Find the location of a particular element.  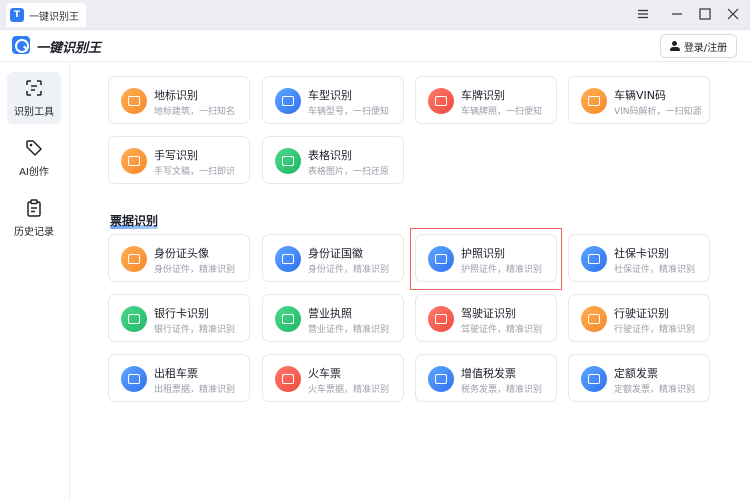

card-car-model-recognition: 车型识别 车辆型号，一扫便知 is located at coordinates (333, 100).